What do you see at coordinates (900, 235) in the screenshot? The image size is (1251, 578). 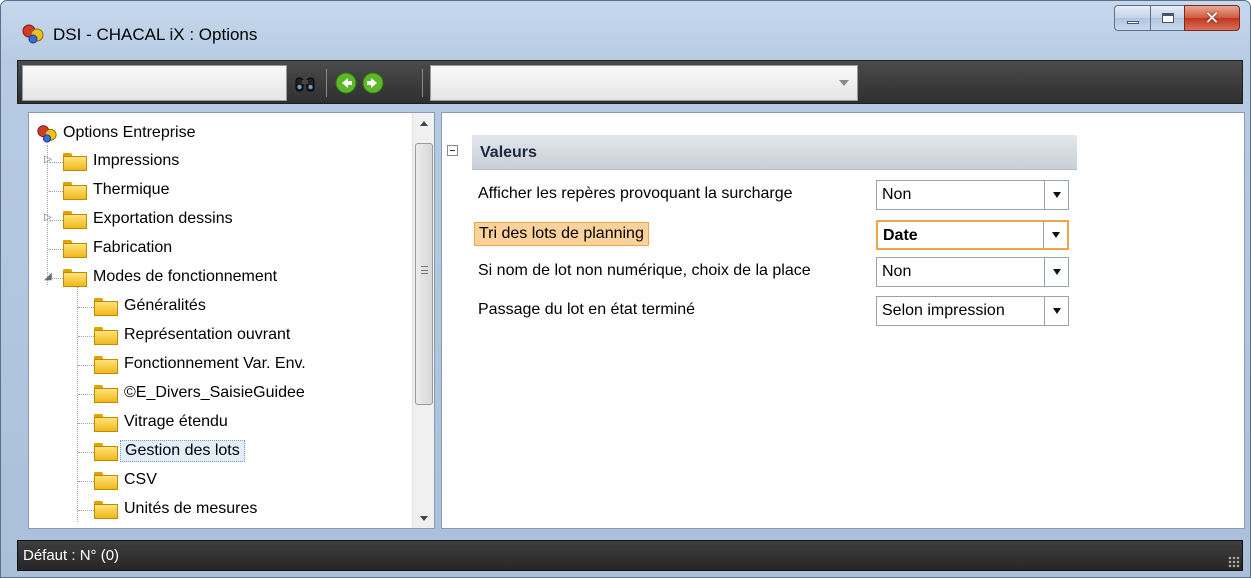 I see `property-value: Date` at bounding box center [900, 235].